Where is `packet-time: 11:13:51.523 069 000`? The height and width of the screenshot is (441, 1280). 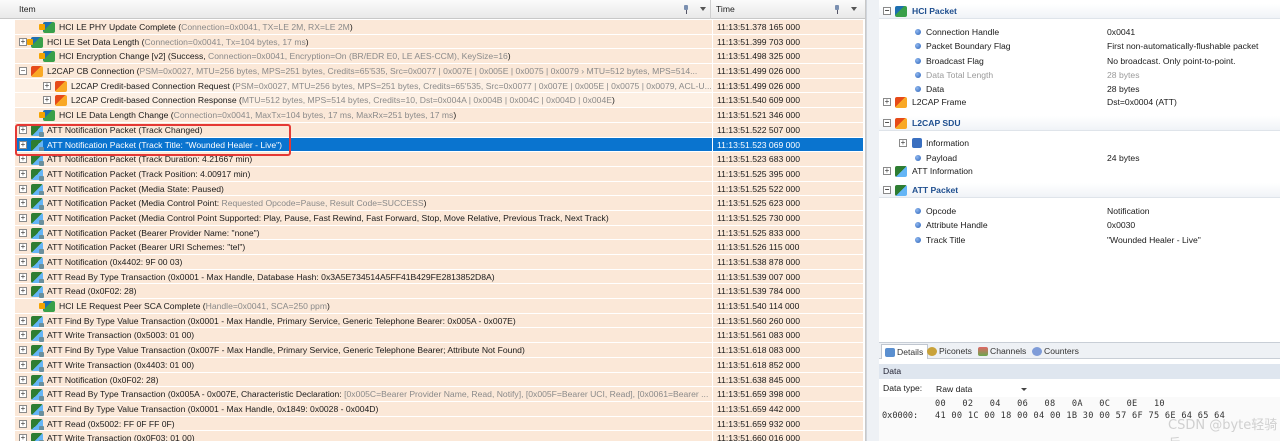
packet-time: 11:13:51.523 069 000 is located at coordinates (788, 145).